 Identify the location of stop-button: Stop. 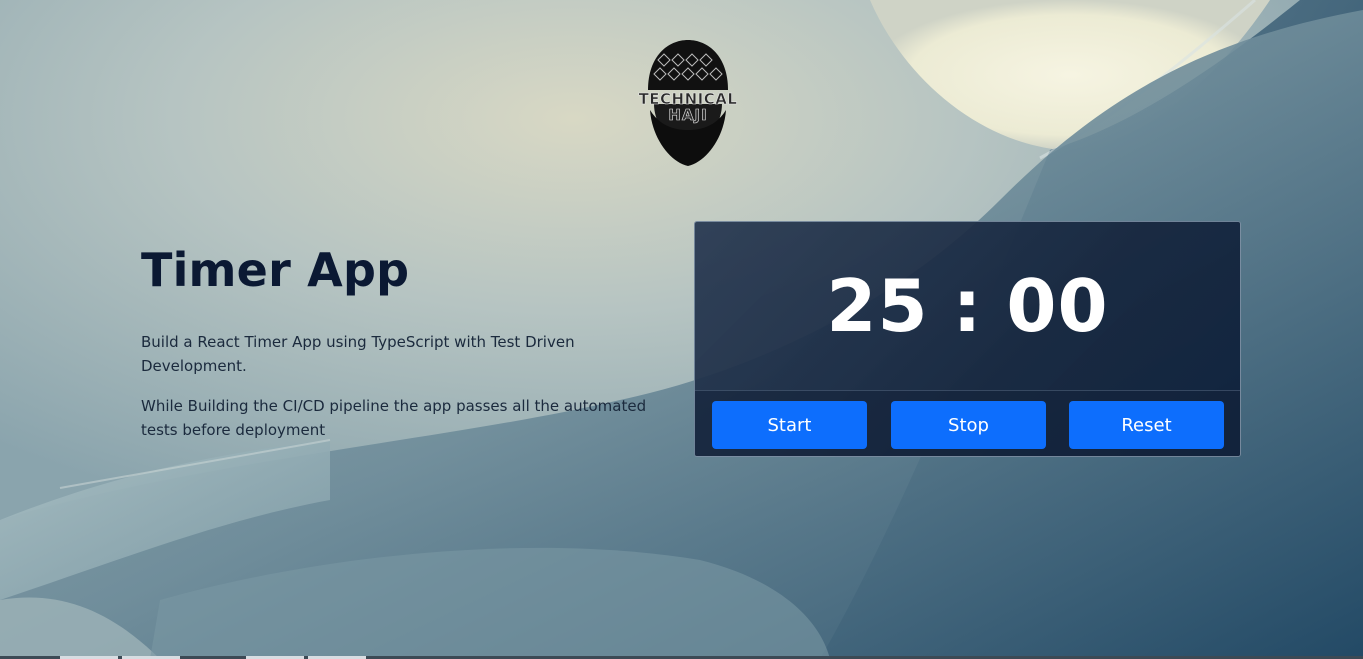
(968, 425).